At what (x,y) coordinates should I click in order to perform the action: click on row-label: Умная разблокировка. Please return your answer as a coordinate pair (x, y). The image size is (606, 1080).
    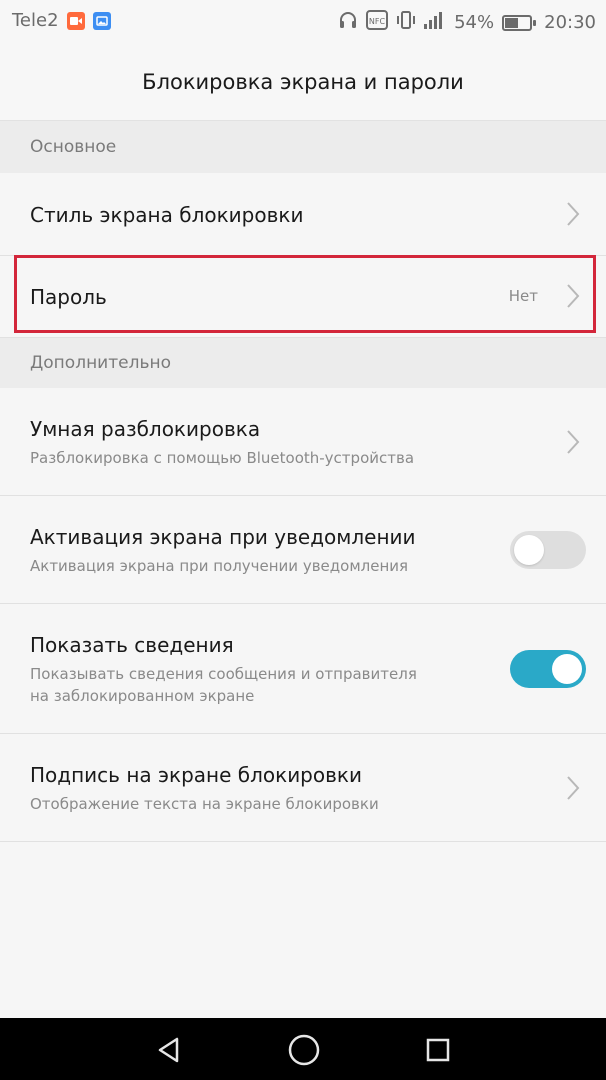
    Looking at the image, I should click on (145, 429).